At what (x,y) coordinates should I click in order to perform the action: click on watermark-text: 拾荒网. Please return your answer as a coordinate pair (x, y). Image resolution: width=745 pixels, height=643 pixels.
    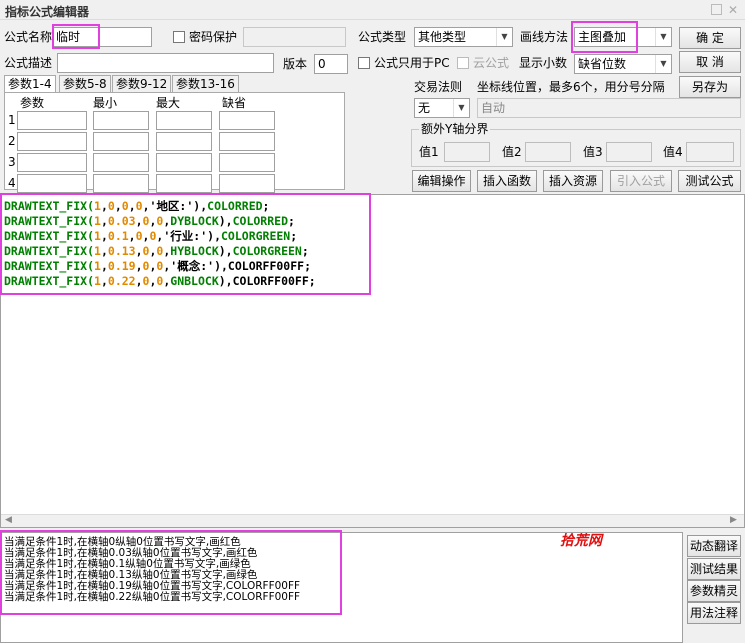
    Looking at the image, I should click on (581, 541).